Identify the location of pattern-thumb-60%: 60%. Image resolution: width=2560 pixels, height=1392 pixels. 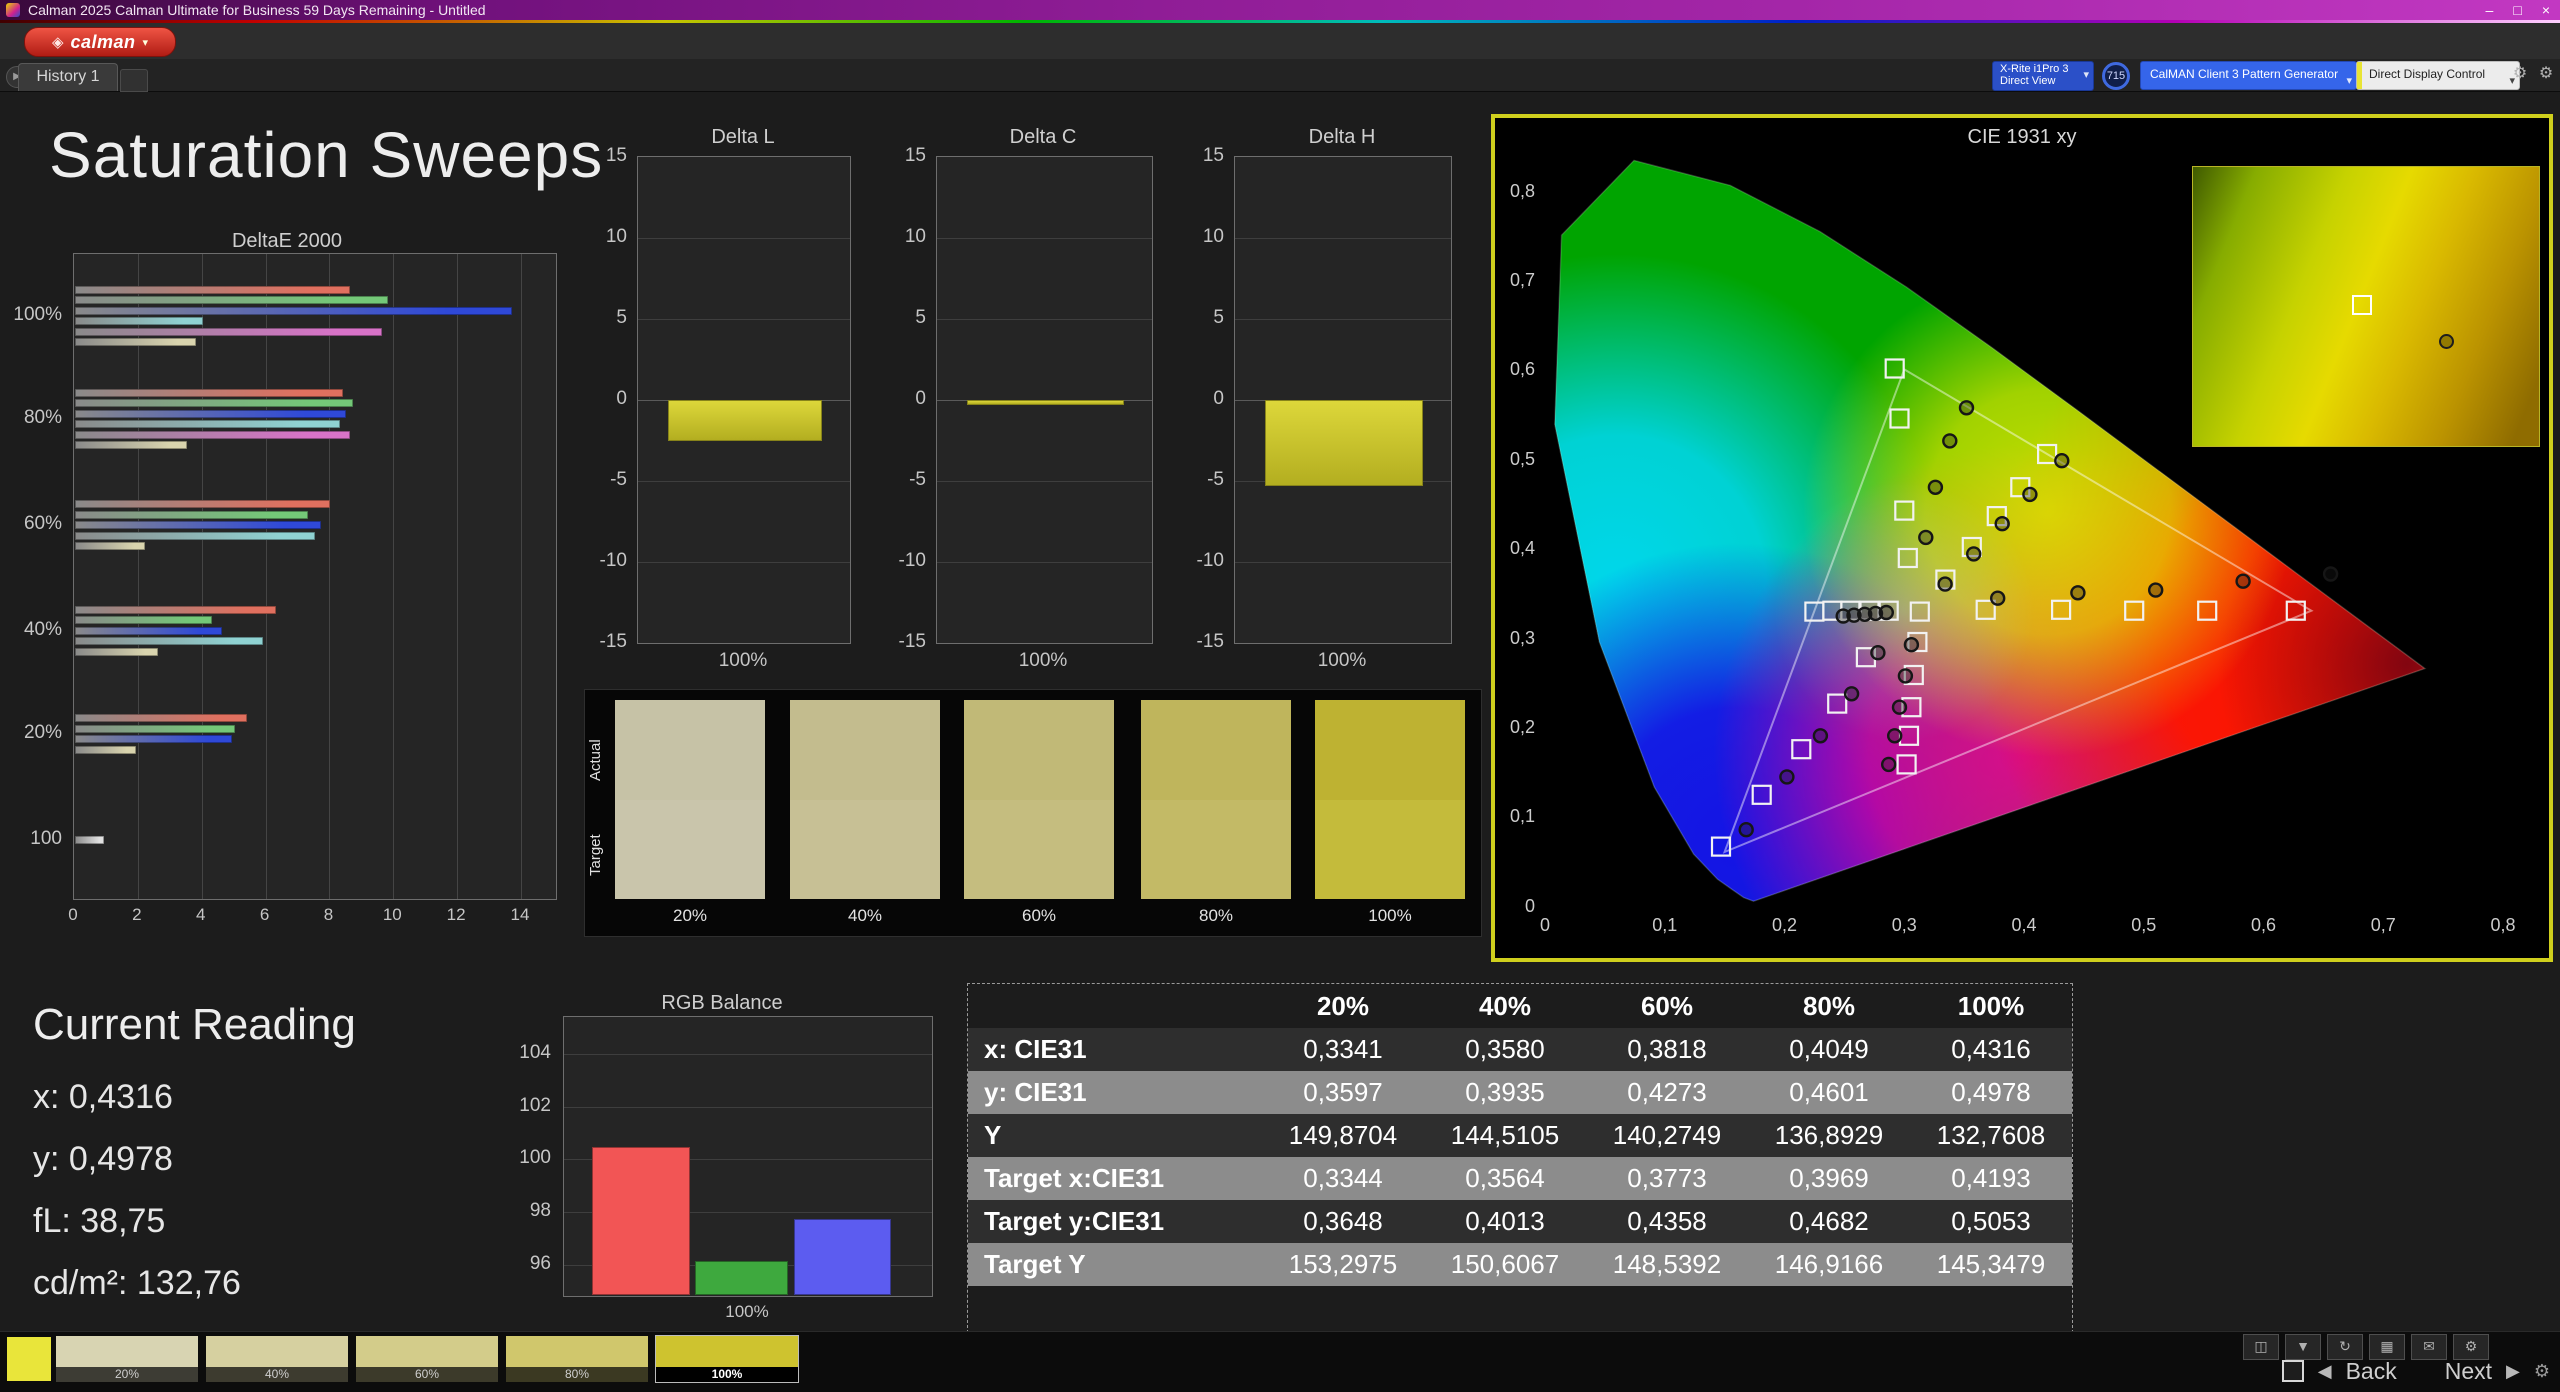
(427, 1359).